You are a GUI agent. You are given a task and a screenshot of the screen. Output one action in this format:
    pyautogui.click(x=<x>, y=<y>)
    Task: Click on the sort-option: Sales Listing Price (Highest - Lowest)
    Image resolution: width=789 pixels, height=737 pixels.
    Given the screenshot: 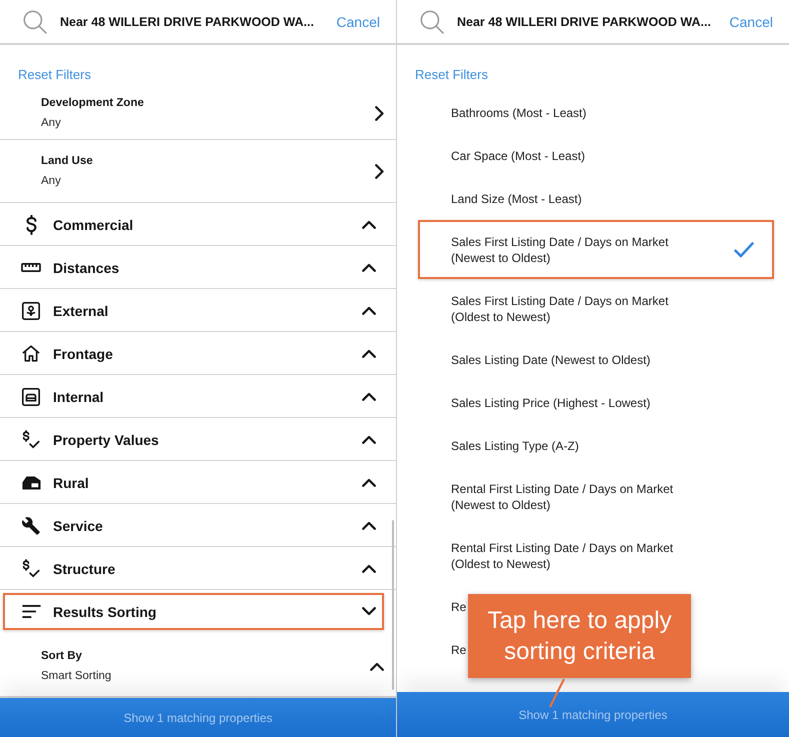 What is the action you would take?
    pyautogui.click(x=596, y=402)
    